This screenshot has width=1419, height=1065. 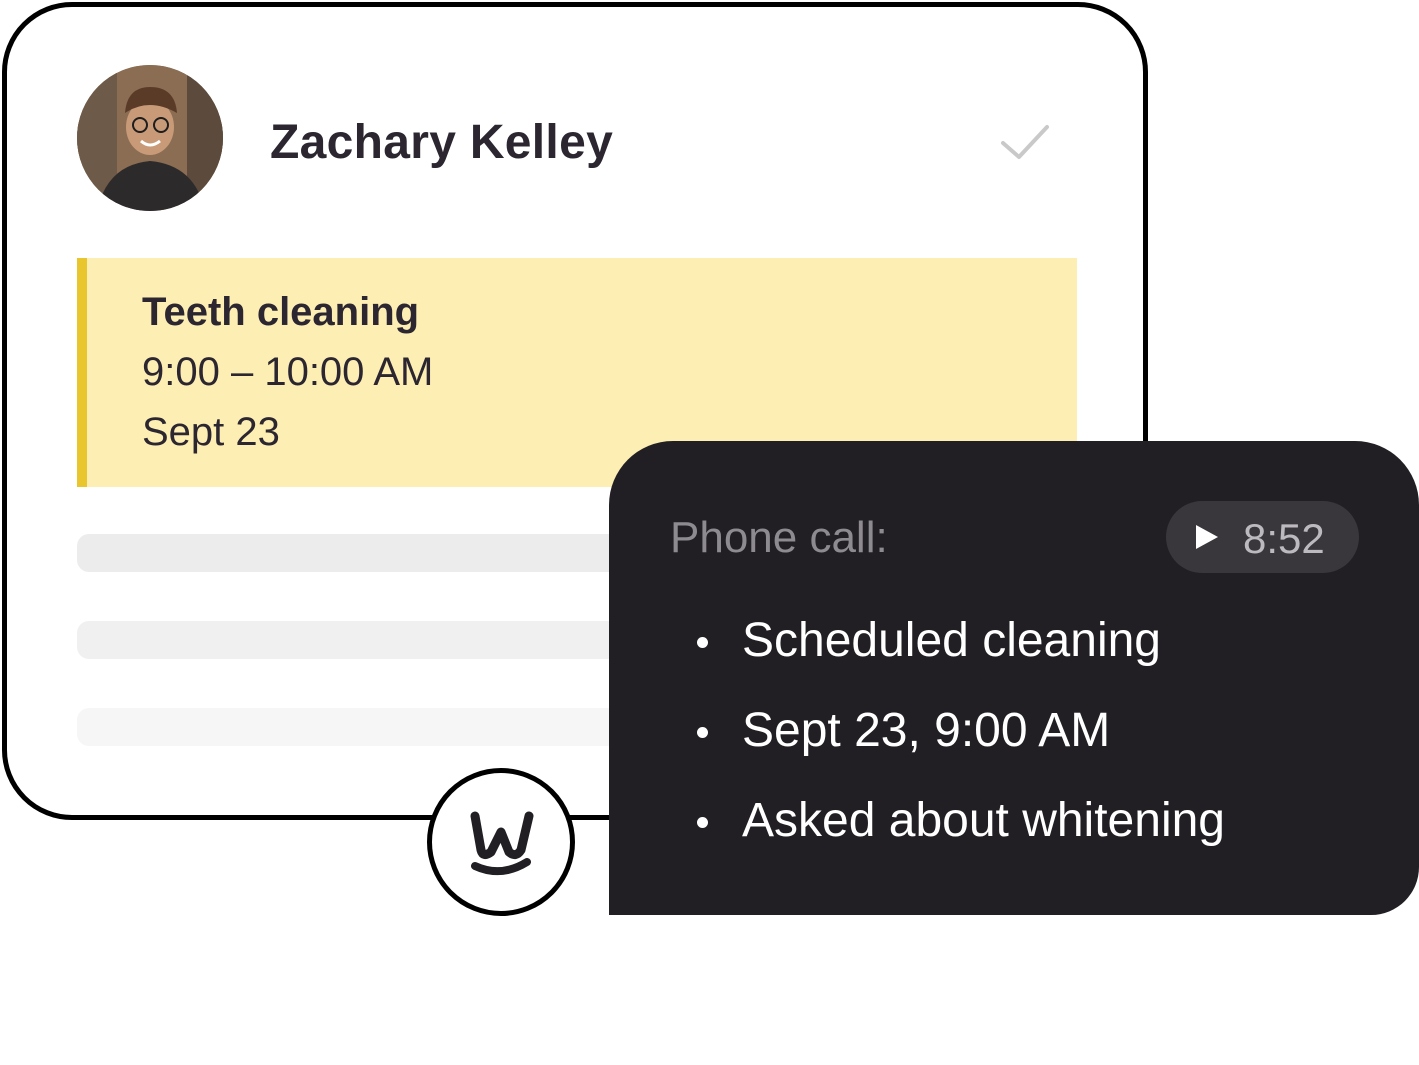 I want to click on appointment-title: Teeth cleaning, so click(x=281, y=312).